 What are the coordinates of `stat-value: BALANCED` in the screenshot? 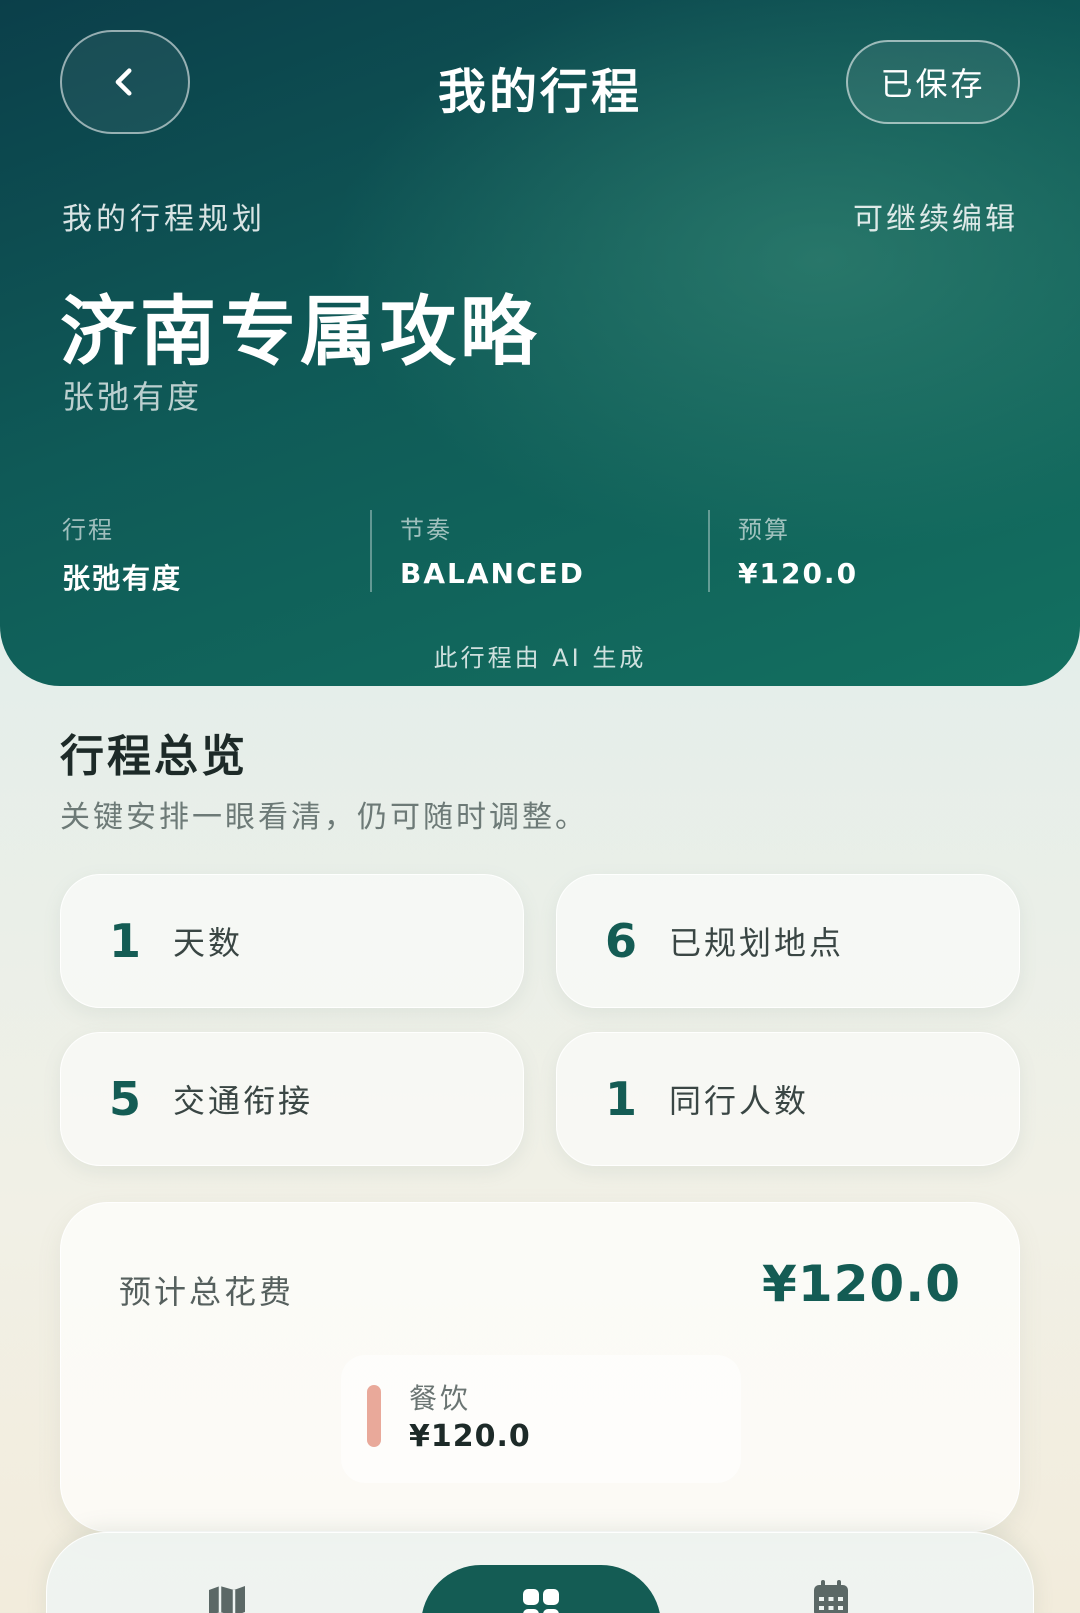 It's located at (492, 573).